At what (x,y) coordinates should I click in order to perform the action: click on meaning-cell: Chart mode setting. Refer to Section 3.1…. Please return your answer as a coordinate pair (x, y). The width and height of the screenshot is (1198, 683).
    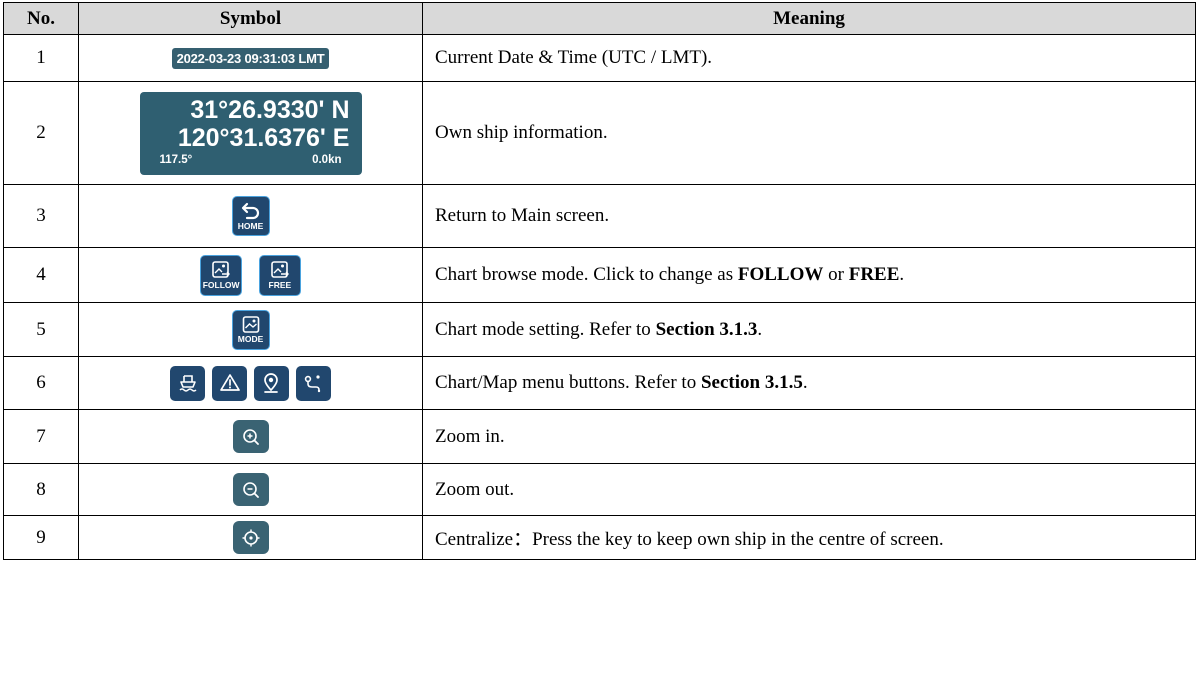
    Looking at the image, I should click on (809, 329).